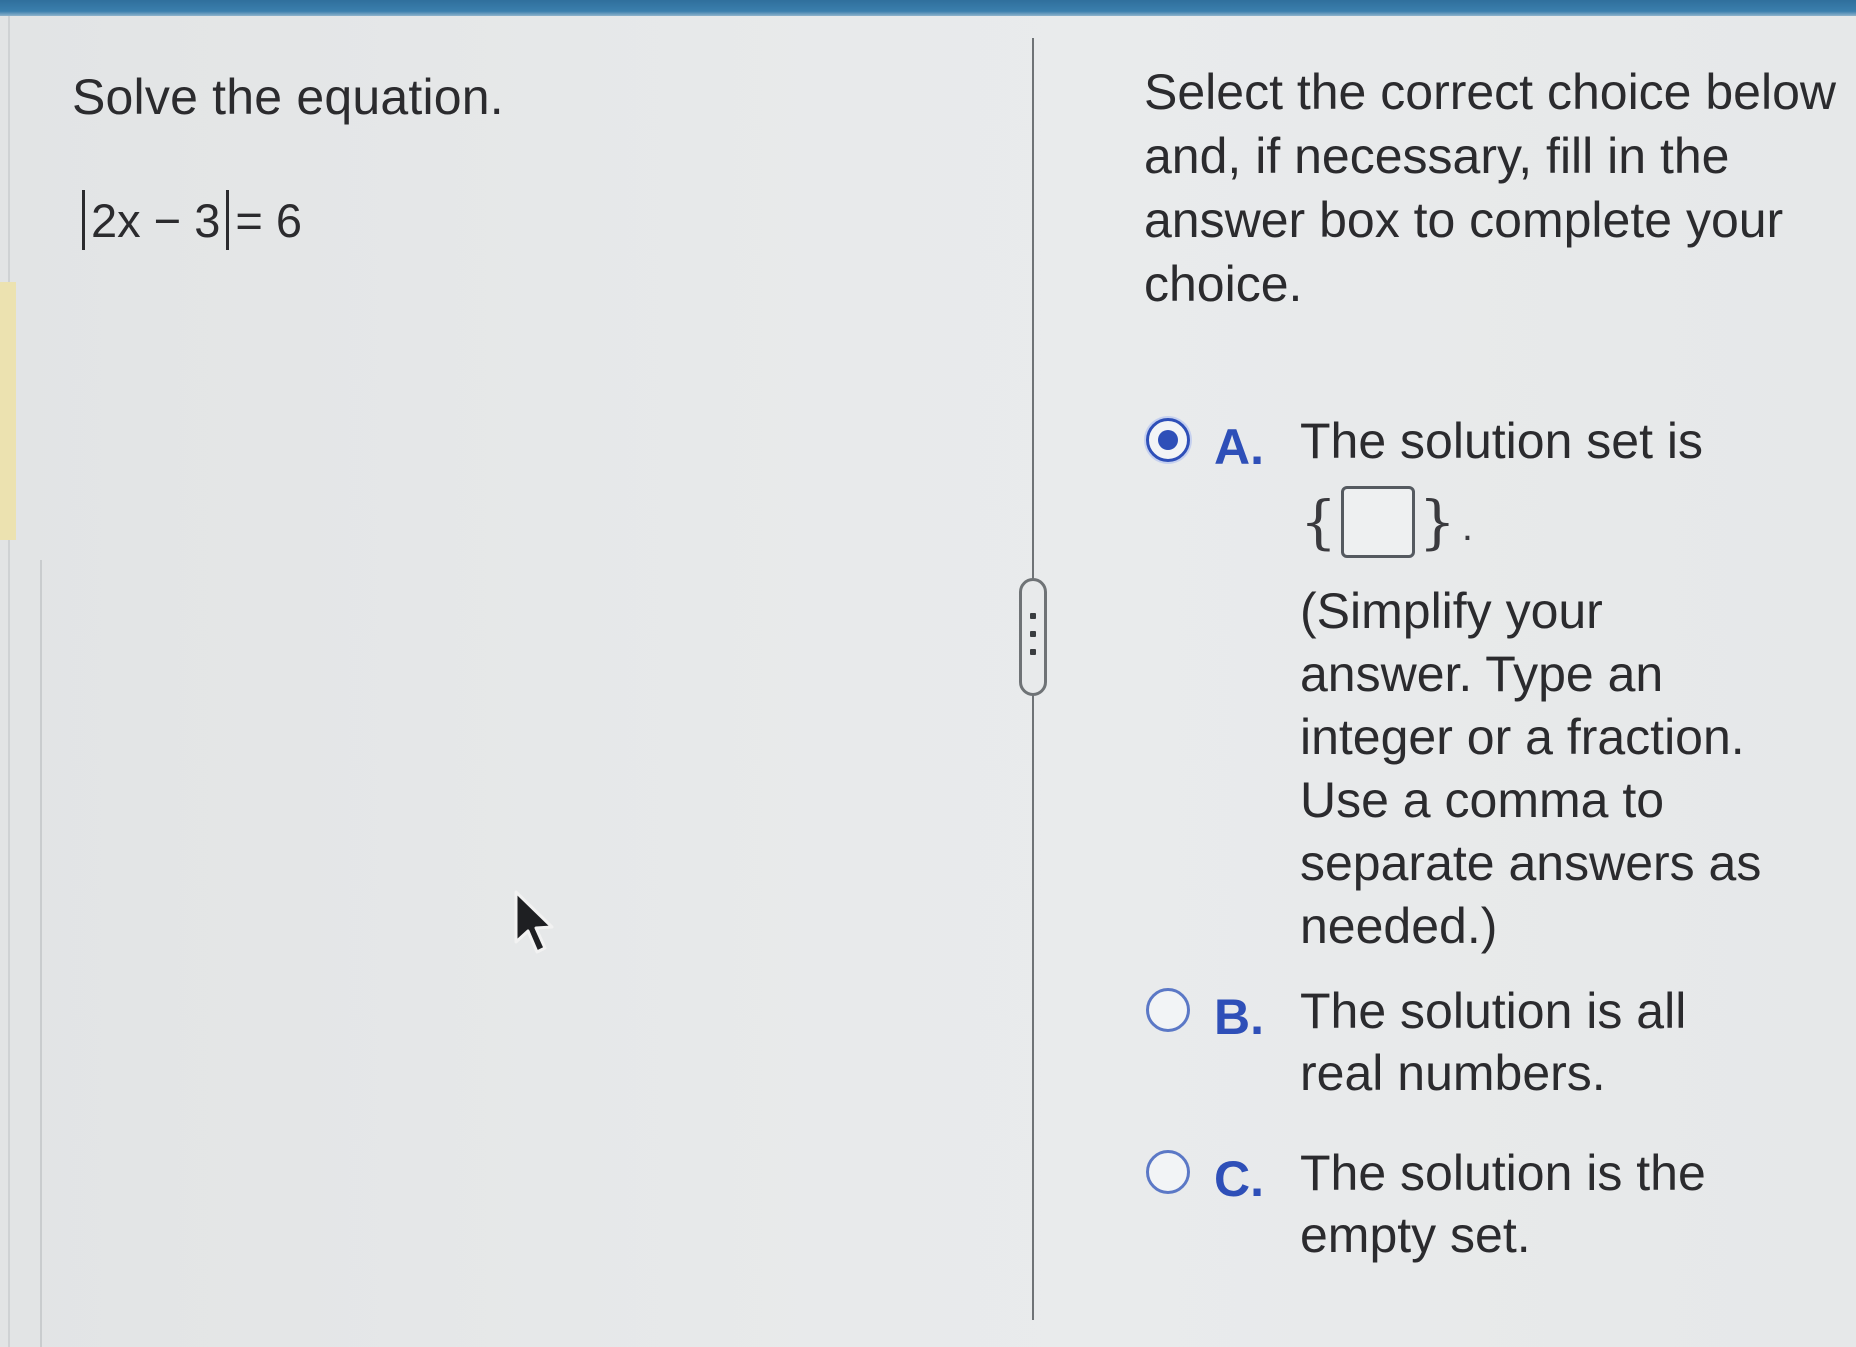 This screenshot has width=1856, height=1347. Describe the element at coordinates (288, 97) in the screenshot. I see `question-title: Solve the equation.` at that location.